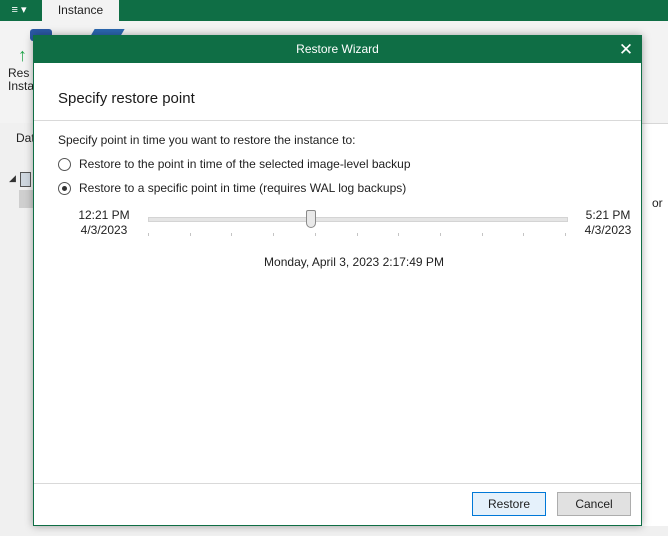  What do you see at coordinates (334, 11) in the screenshot?
I see `app-top-bar: ≡ ▾ Instance` at bounding box center [334, 11].